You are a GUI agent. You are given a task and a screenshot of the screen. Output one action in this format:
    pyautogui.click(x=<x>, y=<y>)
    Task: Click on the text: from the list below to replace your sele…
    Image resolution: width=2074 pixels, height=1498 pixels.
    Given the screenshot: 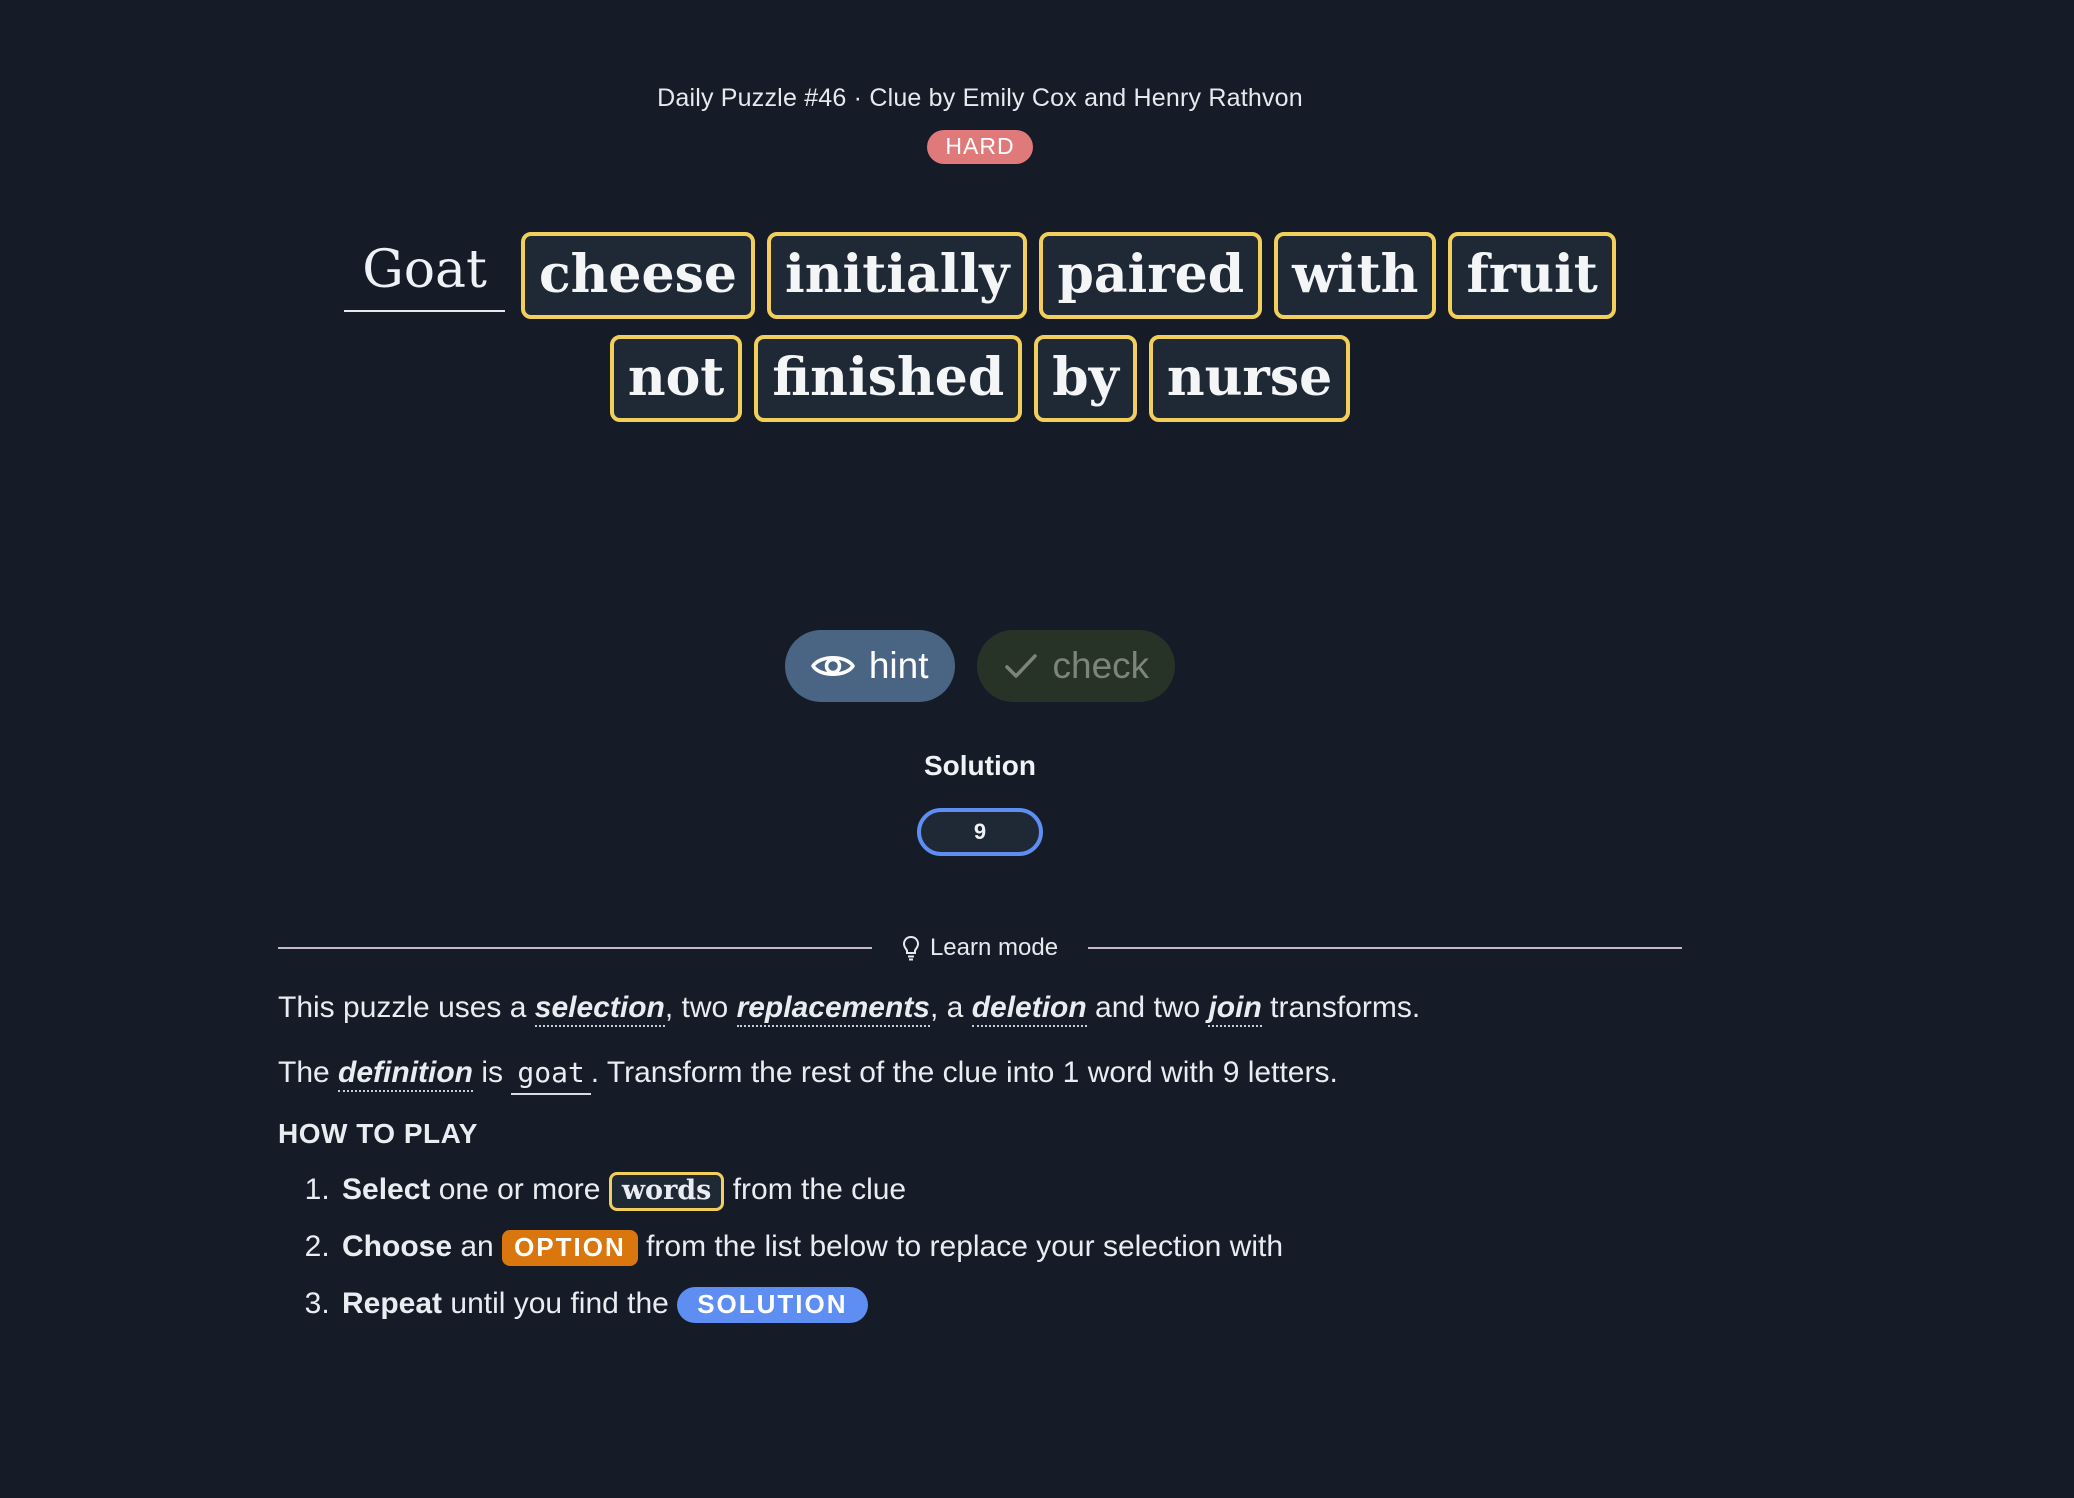 What is the action you would take?
    pyautogui.click(x=960, y=1246)
    